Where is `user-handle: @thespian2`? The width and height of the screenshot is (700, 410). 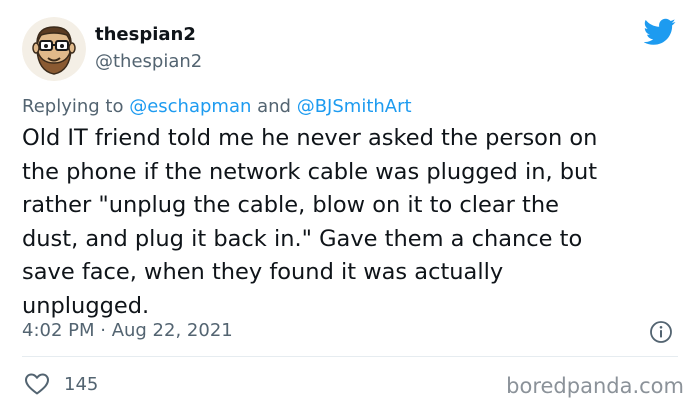 user-handle: @thespian2 is located at coordinates (148, 61).